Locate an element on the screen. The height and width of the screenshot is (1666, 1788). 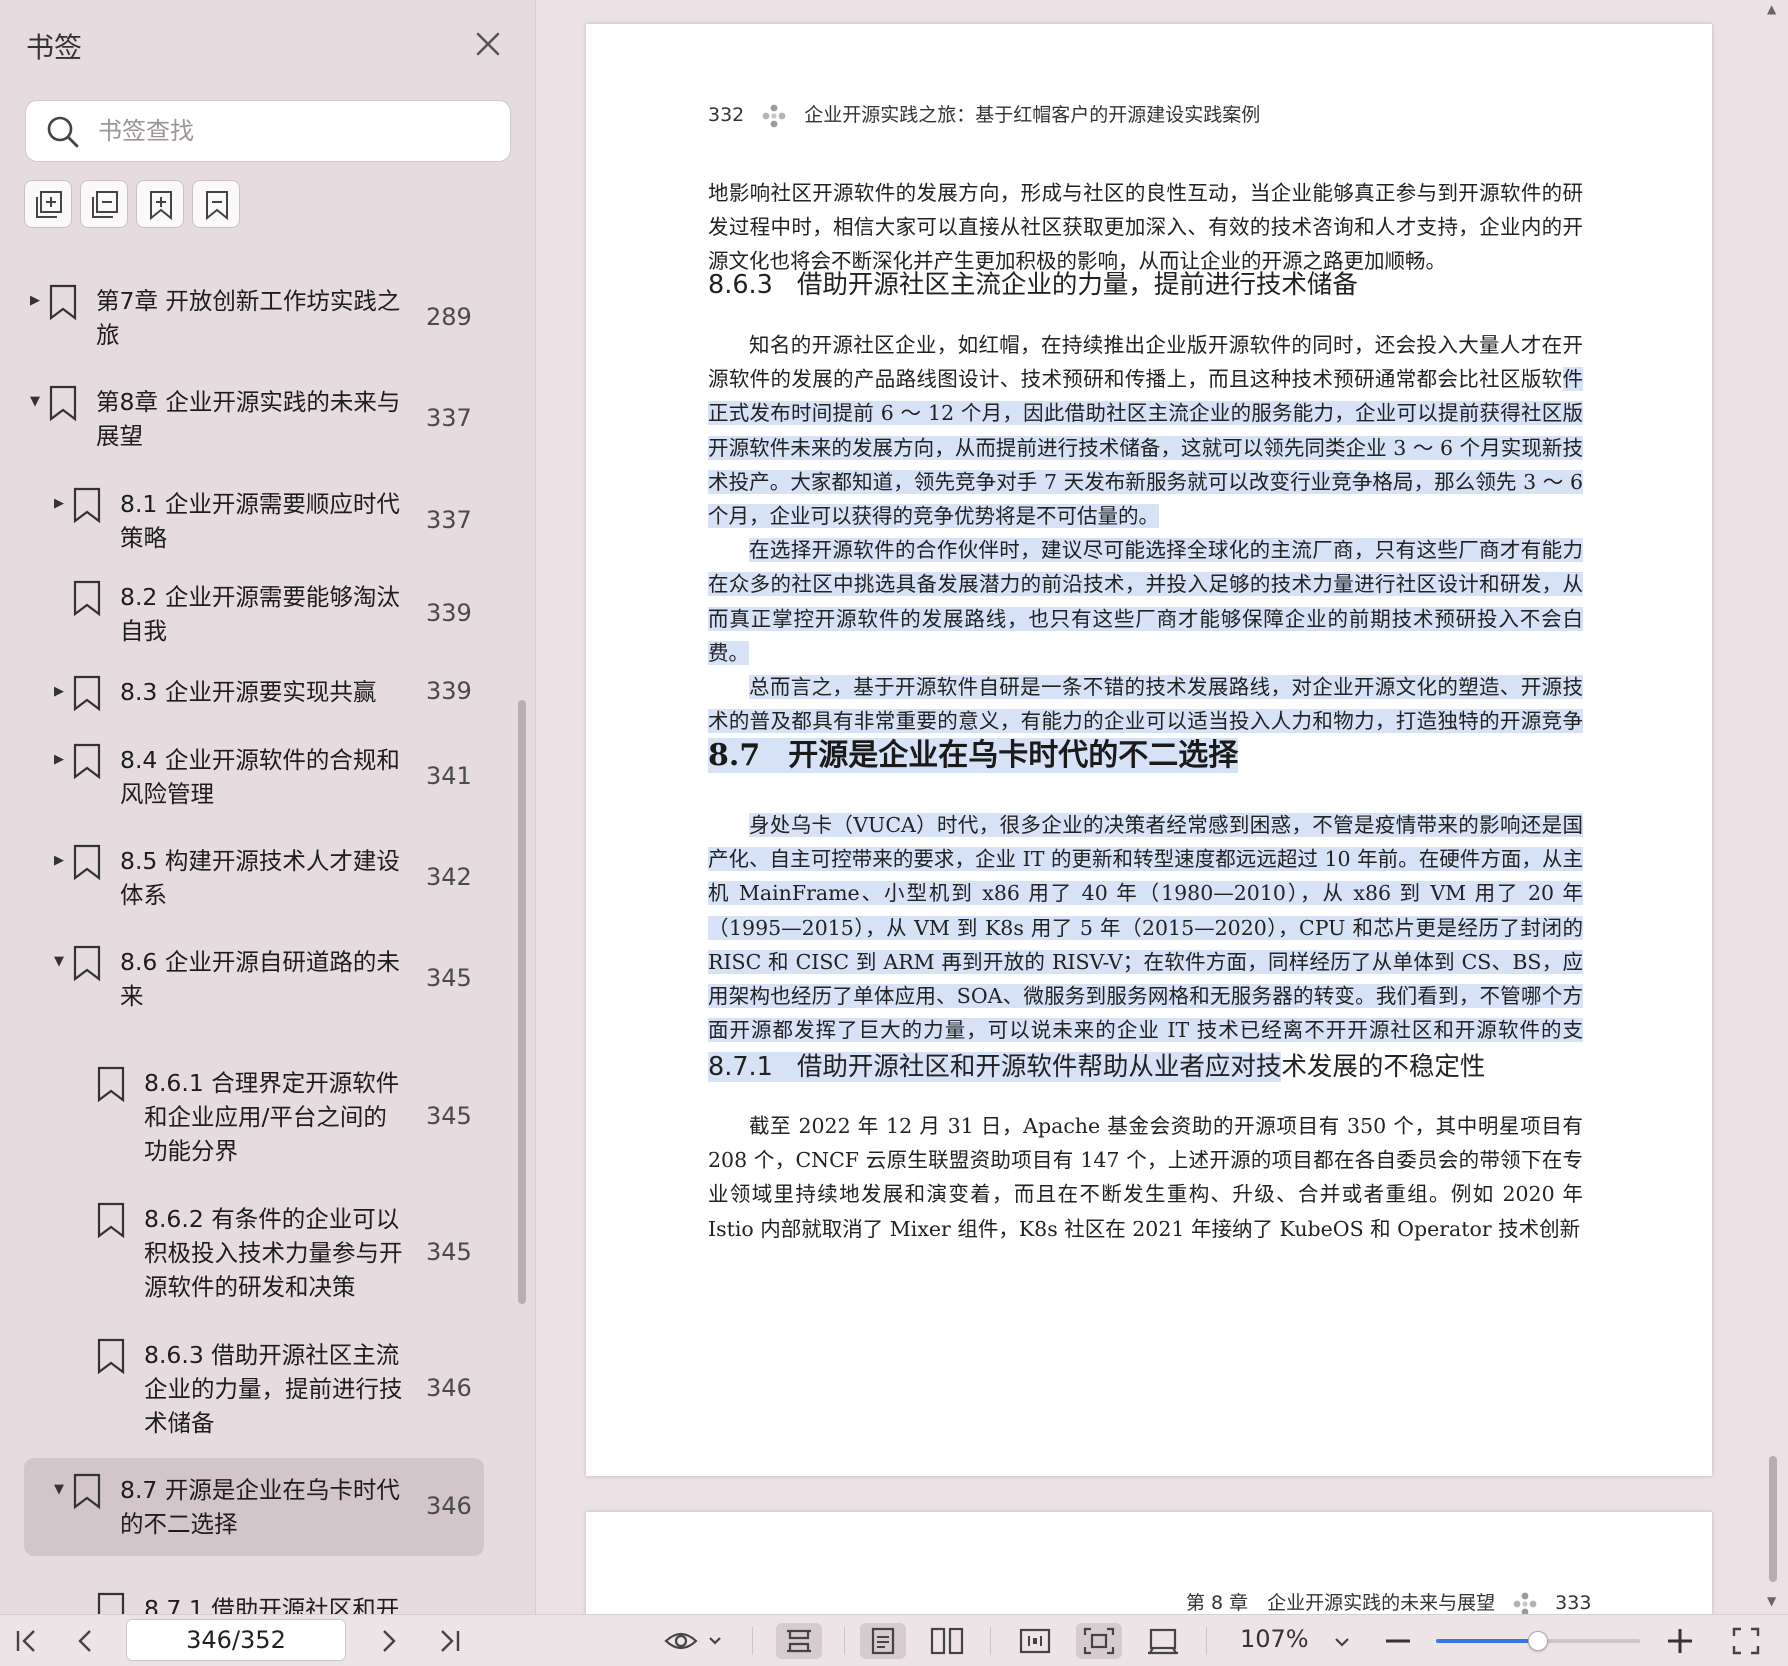
bookmark-item: 8.6.2 有条件的企业可以 积极投入技术力量参与开 源软件的研发和决策 345 is located at coordinates (260, 1253).